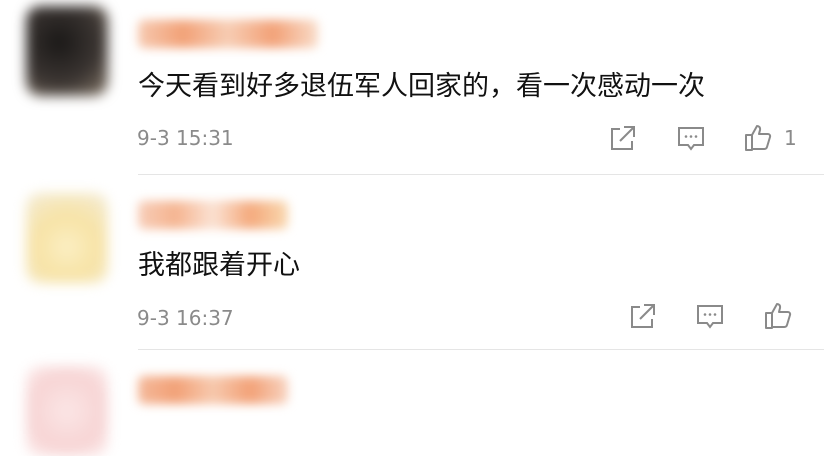 The image size is (824, 456). I want to click on comment-text: 我都跟着开心, so click(219, 265).